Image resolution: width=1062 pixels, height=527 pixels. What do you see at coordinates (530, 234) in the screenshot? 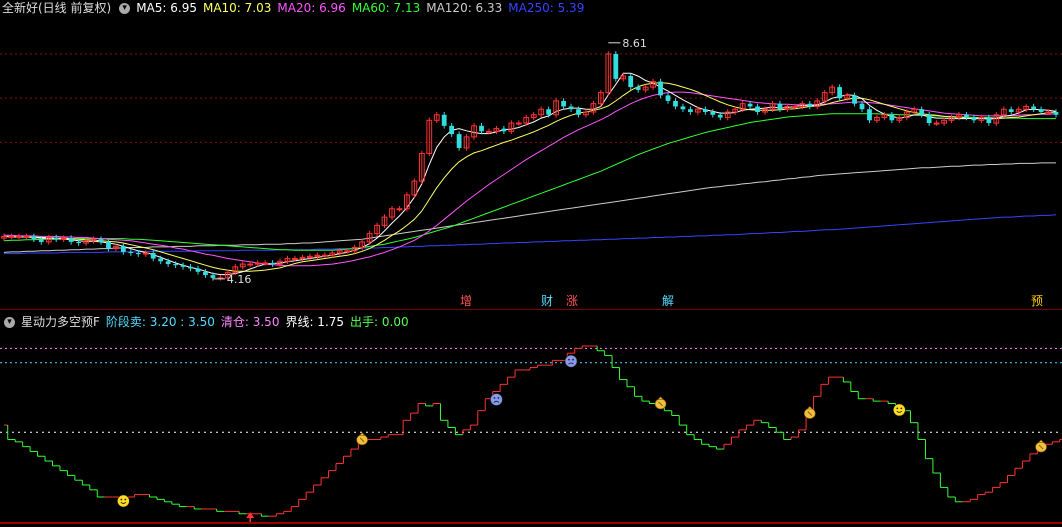
I see `ma-line-ma250` at bounding box center [530, 234].